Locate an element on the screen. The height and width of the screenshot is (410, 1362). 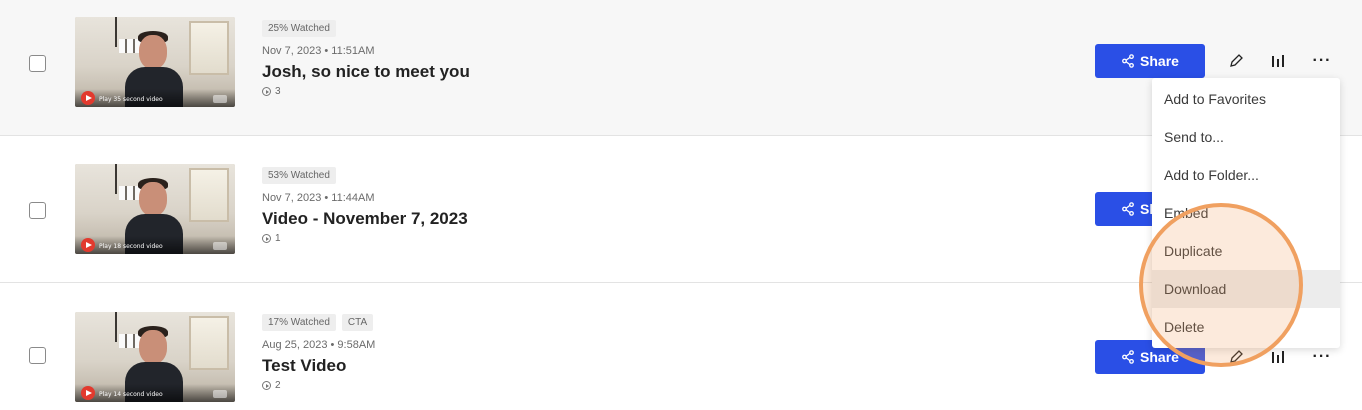
video-date: Nov 7, 2023 • 11:44AM is located at coordinates (318, 198).